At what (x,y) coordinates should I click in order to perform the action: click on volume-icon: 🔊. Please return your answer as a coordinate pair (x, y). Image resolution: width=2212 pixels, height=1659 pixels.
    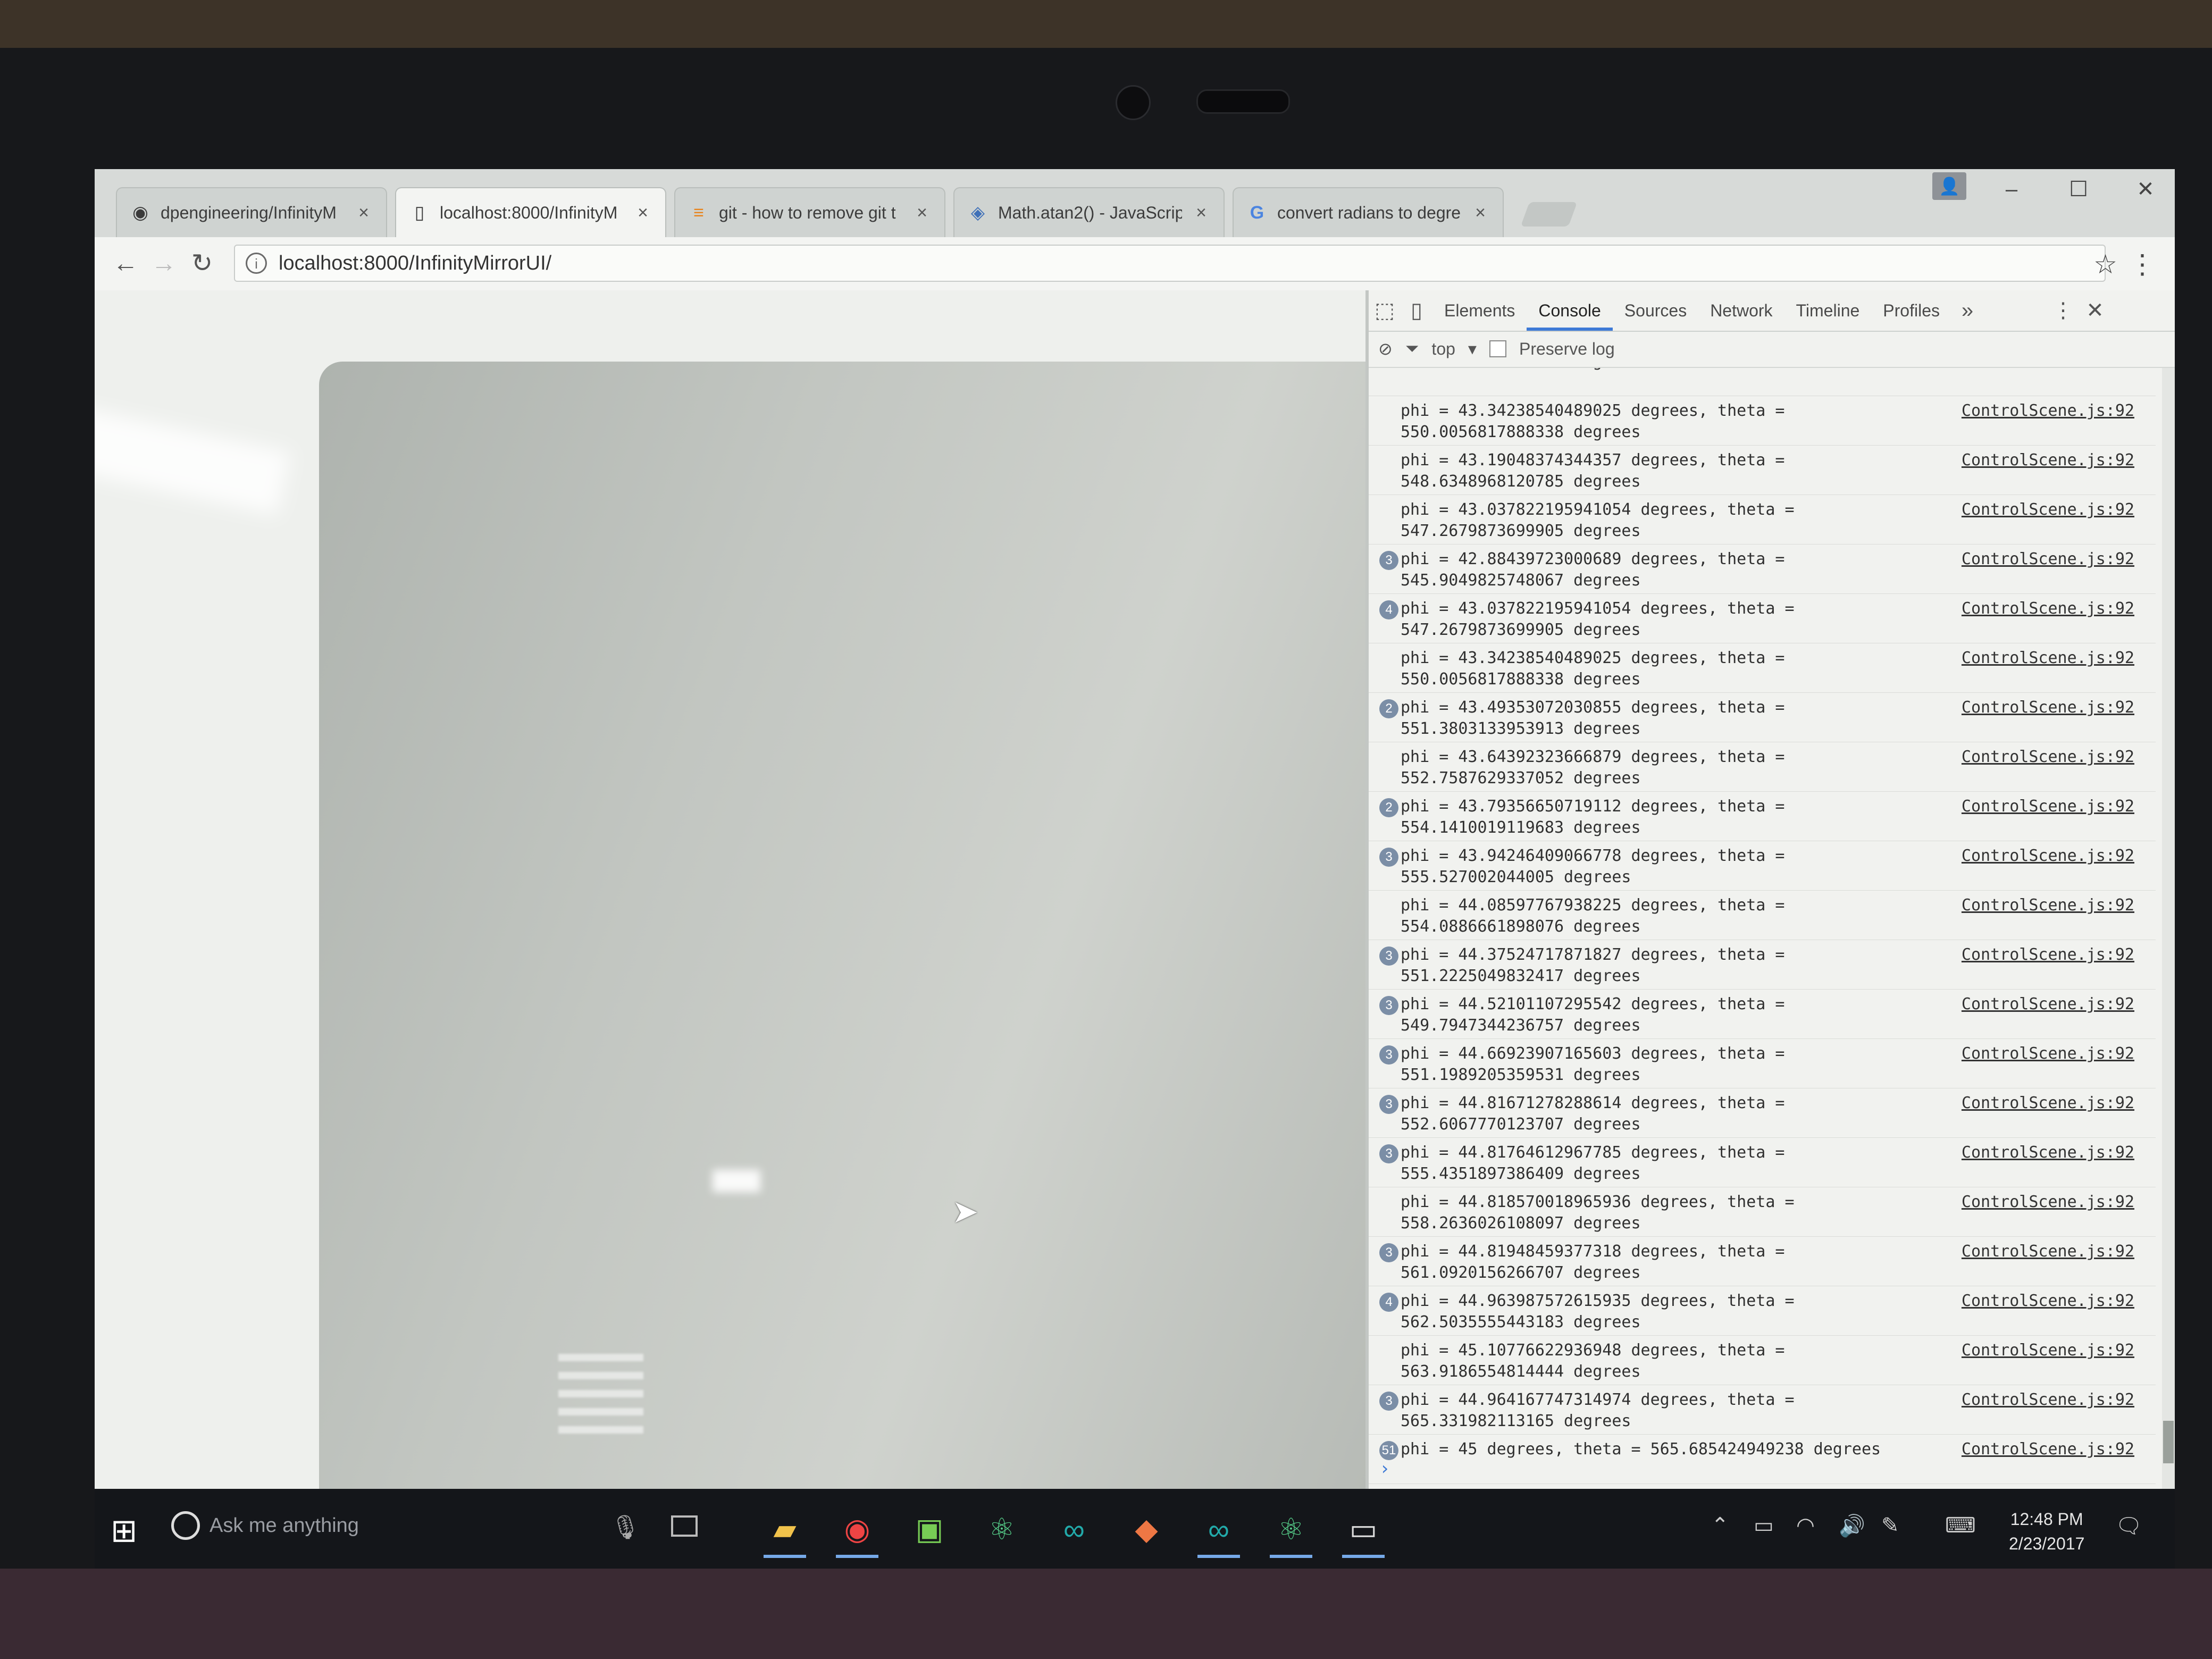
    Looking at the image, I should click on (1852, 1525).